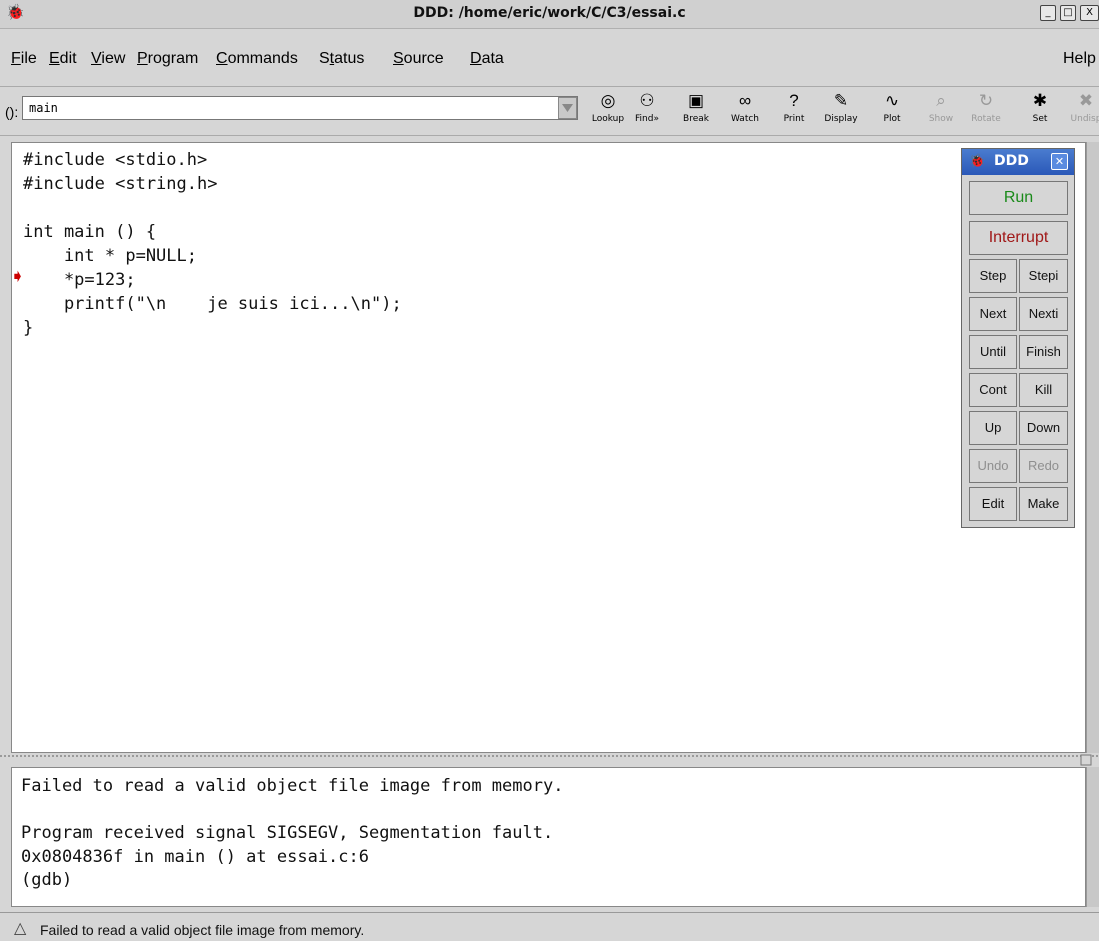  I want to click on lookup-icon: ◎, so click(608, 100).